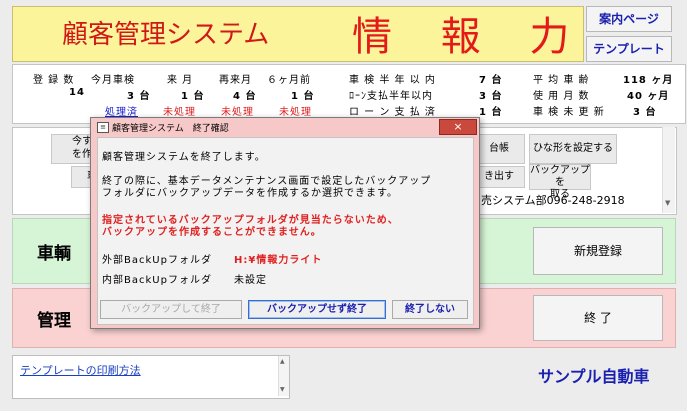  Describe the element at coordinates (648, 80) in the screenshot. I see `stat-value-avg-age: 118 ヶ月` at that location.